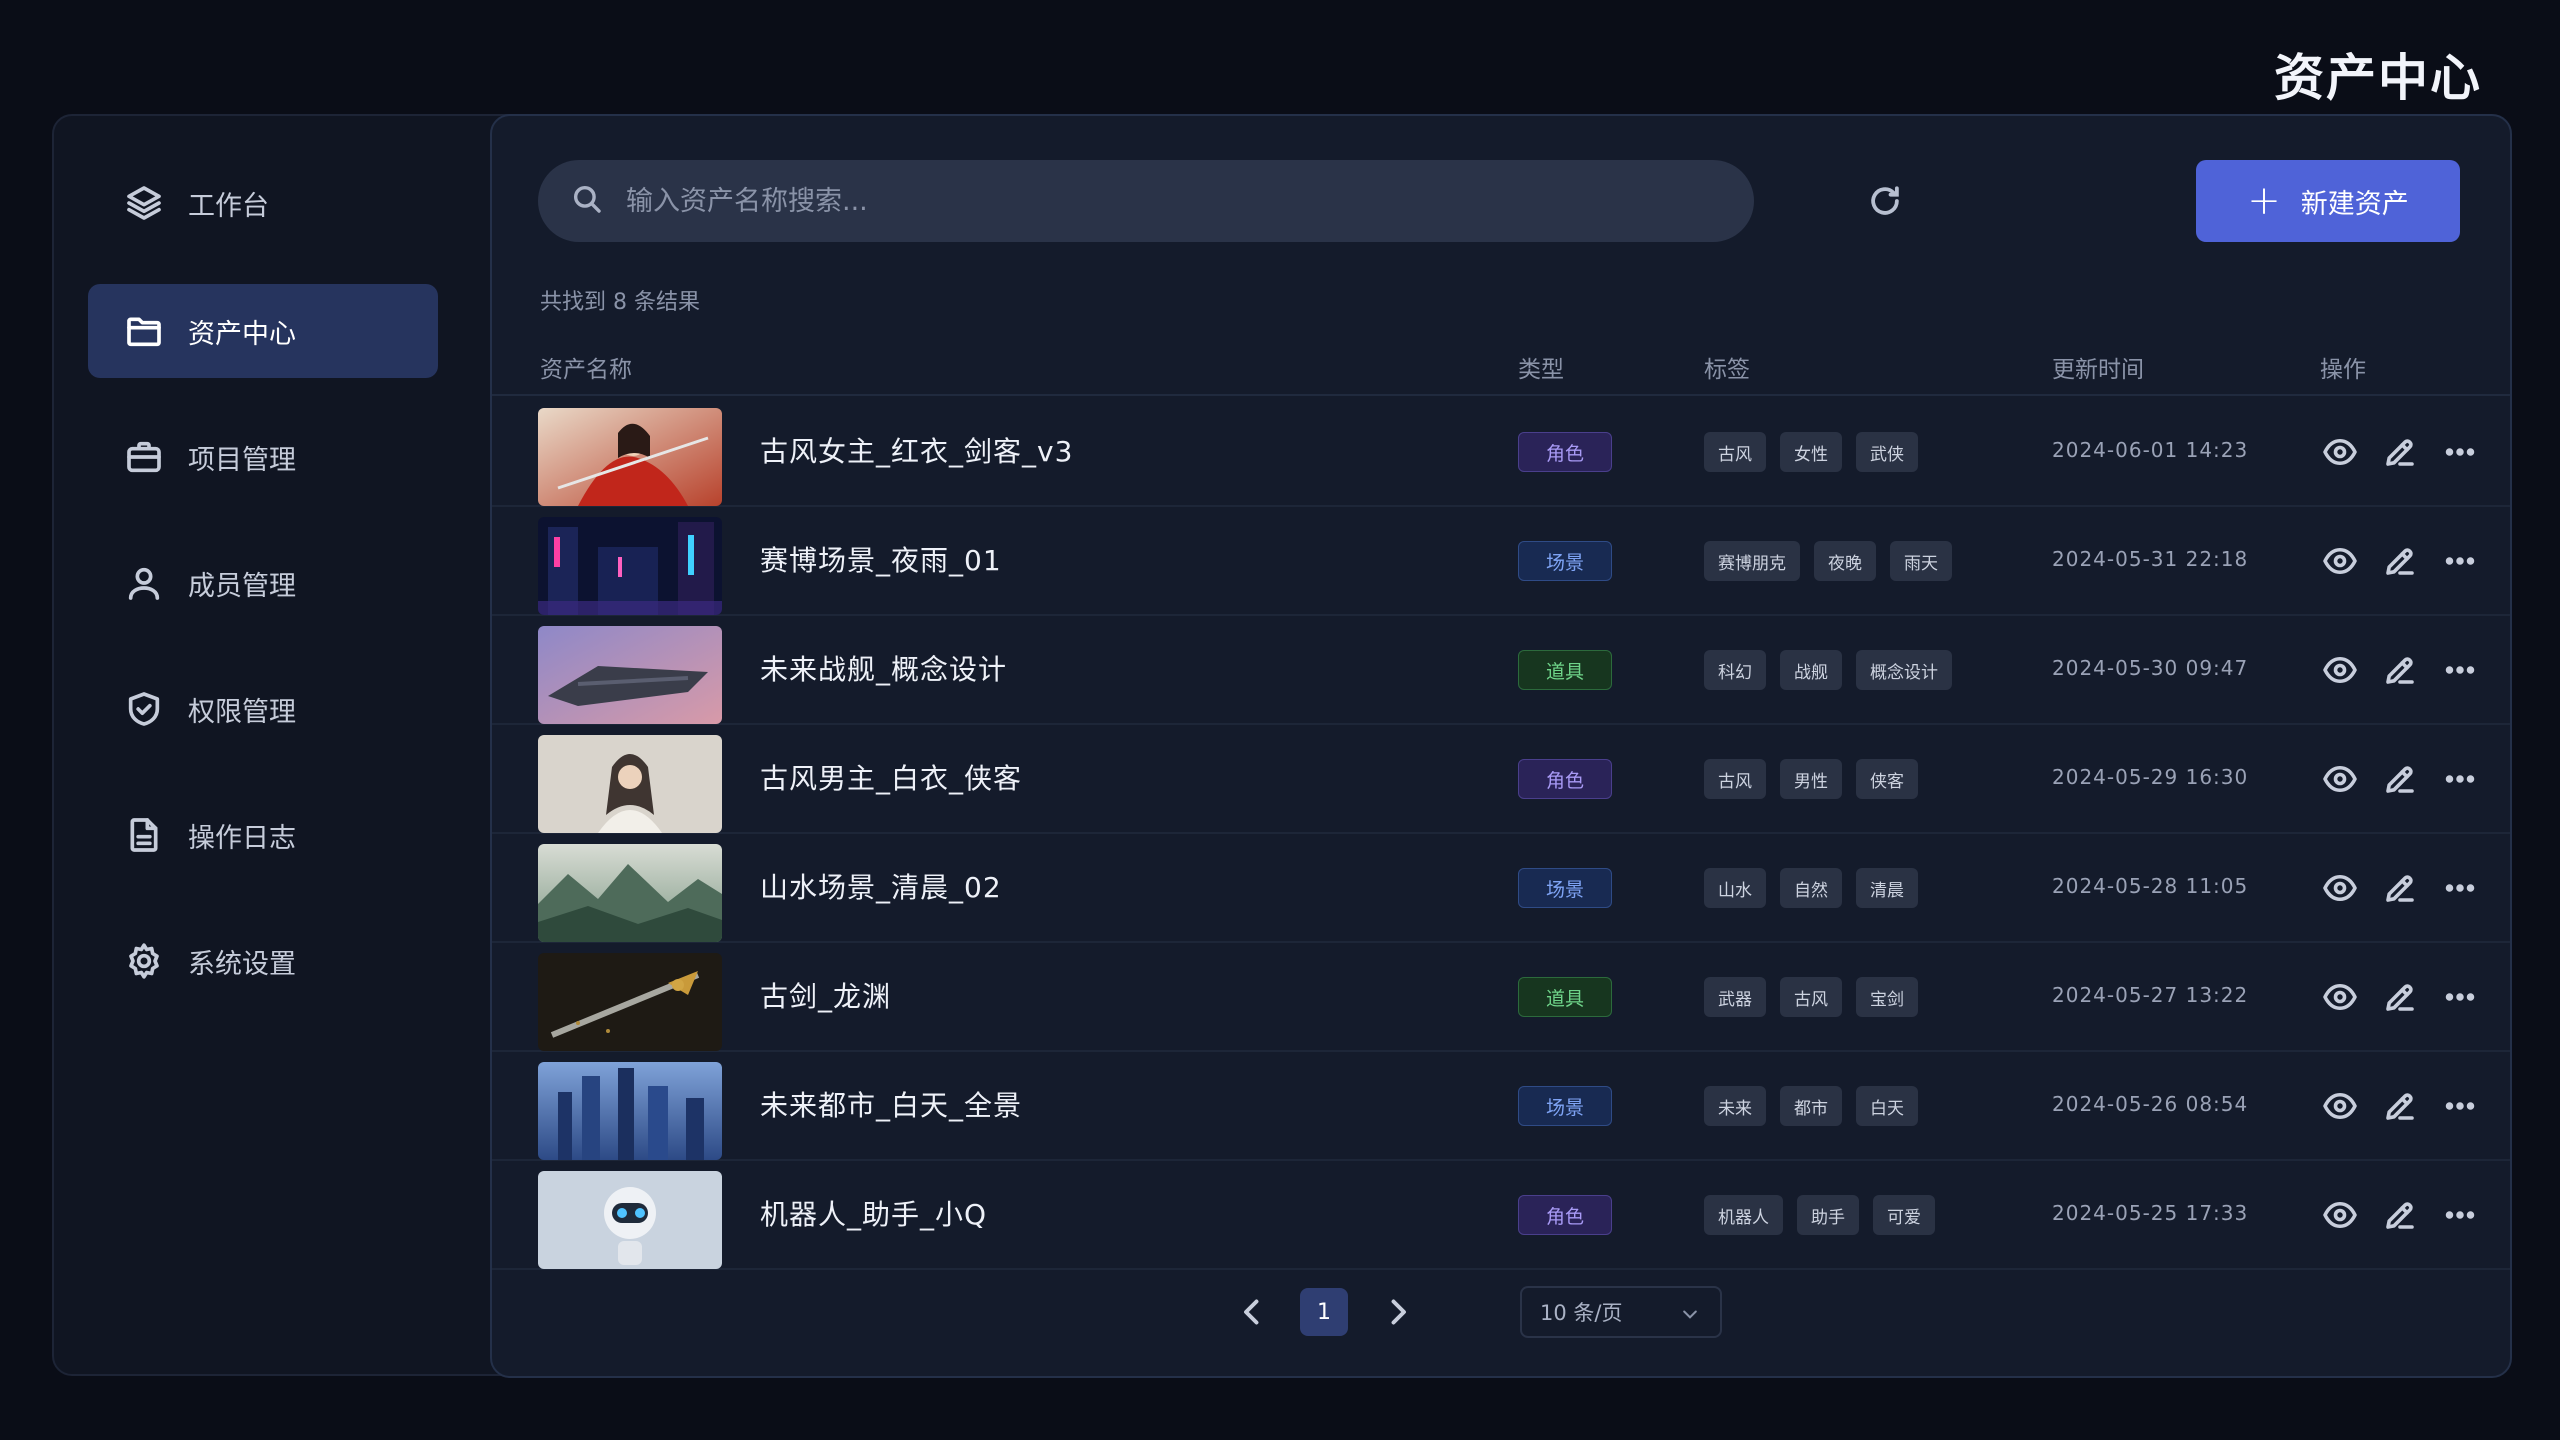  What do you see at coordinates (1501, 1106) in the screenshot?
I see `table-row: 未来都市_白天_全景 场景 未来 都市 白天 2024-05-26 08:54` at bounding box center [1501, 1106].